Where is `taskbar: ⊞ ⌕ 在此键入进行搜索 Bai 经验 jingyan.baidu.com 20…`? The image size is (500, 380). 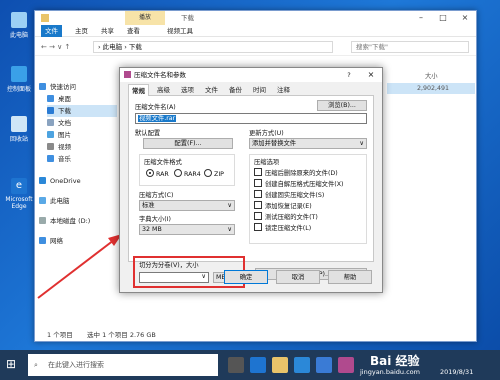
taskbar: ⊞ ⌕ 在此键入进行搜索 Bai 经验 jingyan.baidu.com 20… is located at coordinates (250, 365).